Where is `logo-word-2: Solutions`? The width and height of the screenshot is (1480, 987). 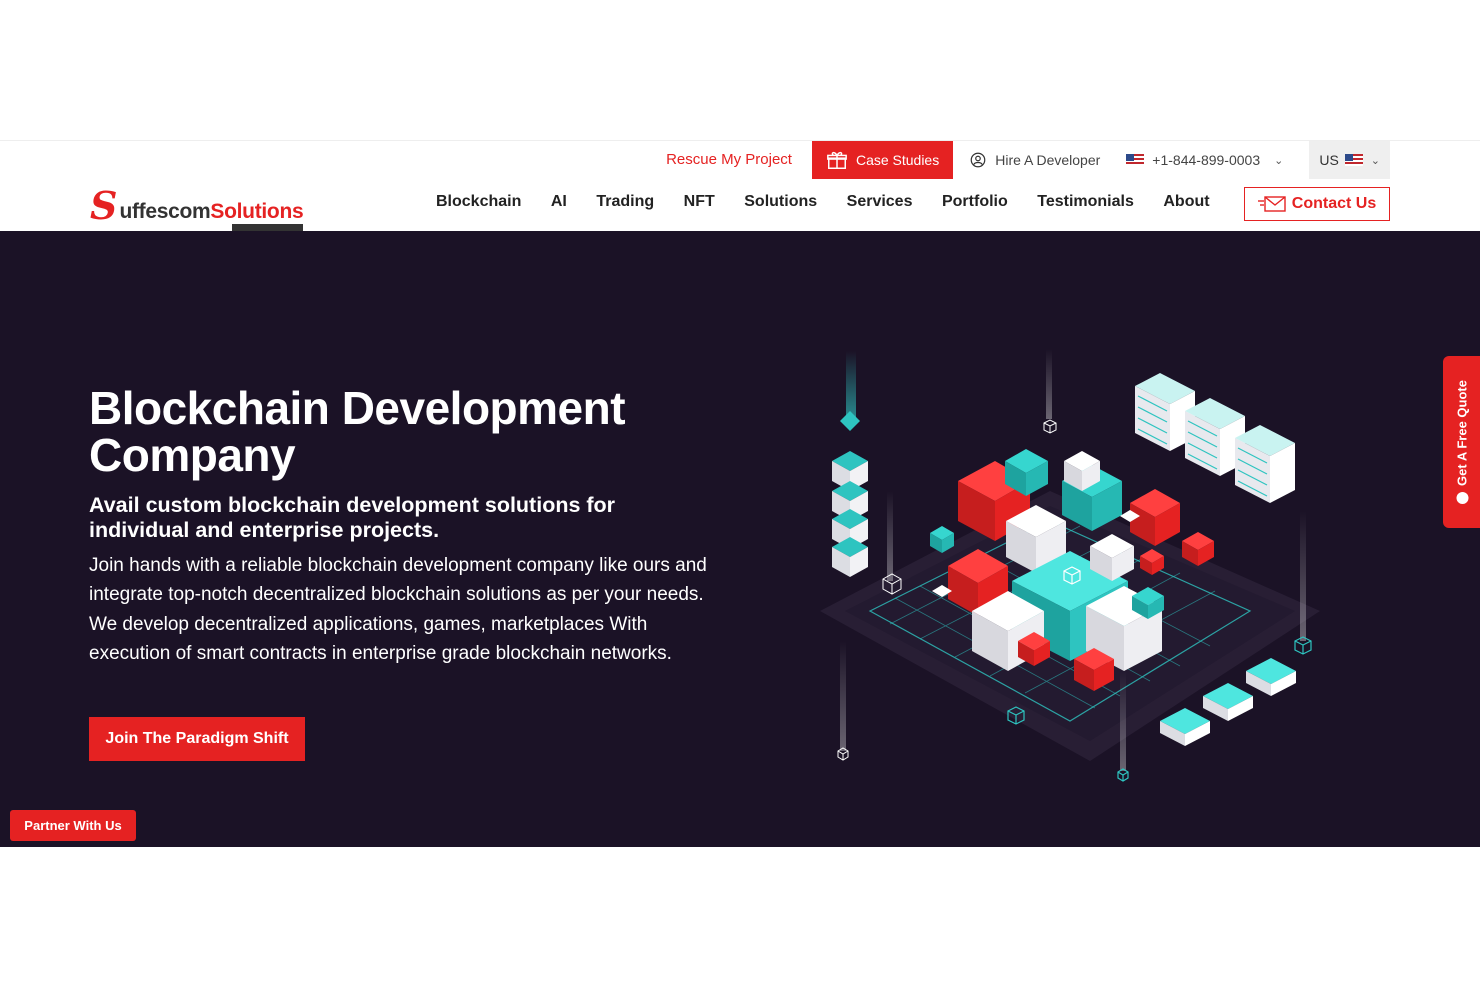 logo-word-2: Solutions is located at coordinates (257, 211).